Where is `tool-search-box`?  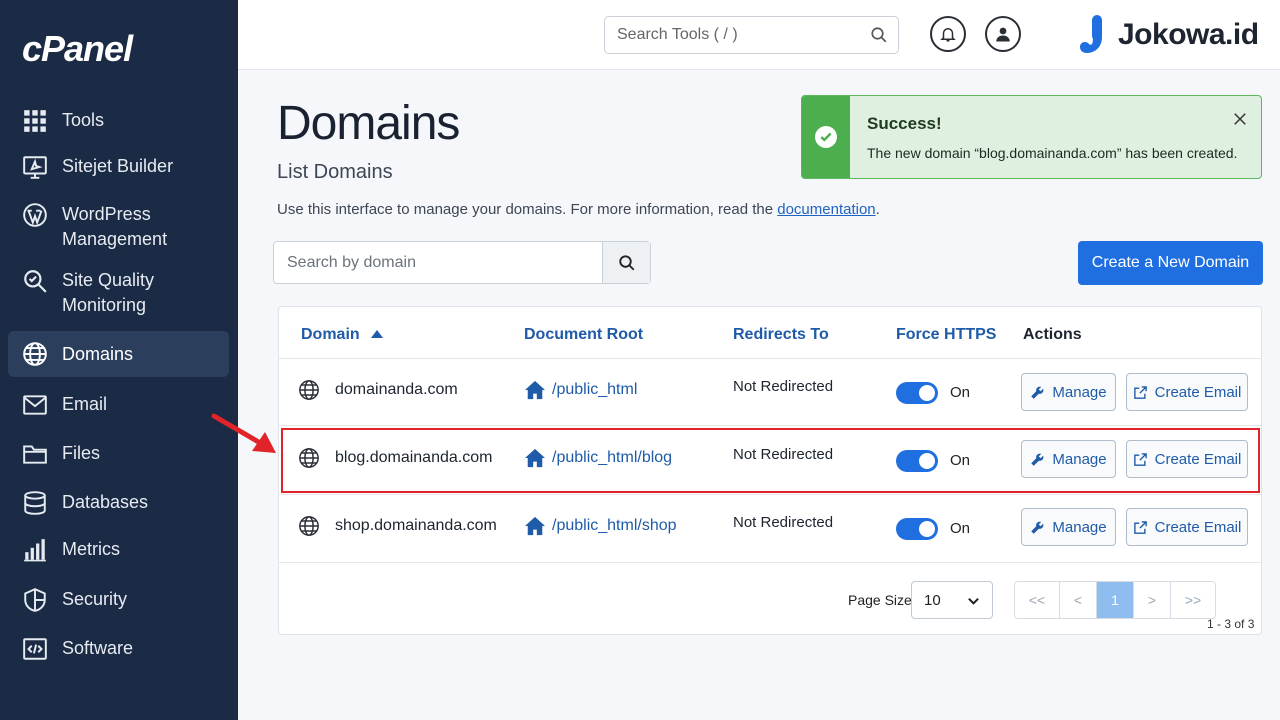
tool-search-box is located at coordinates (751, 35).